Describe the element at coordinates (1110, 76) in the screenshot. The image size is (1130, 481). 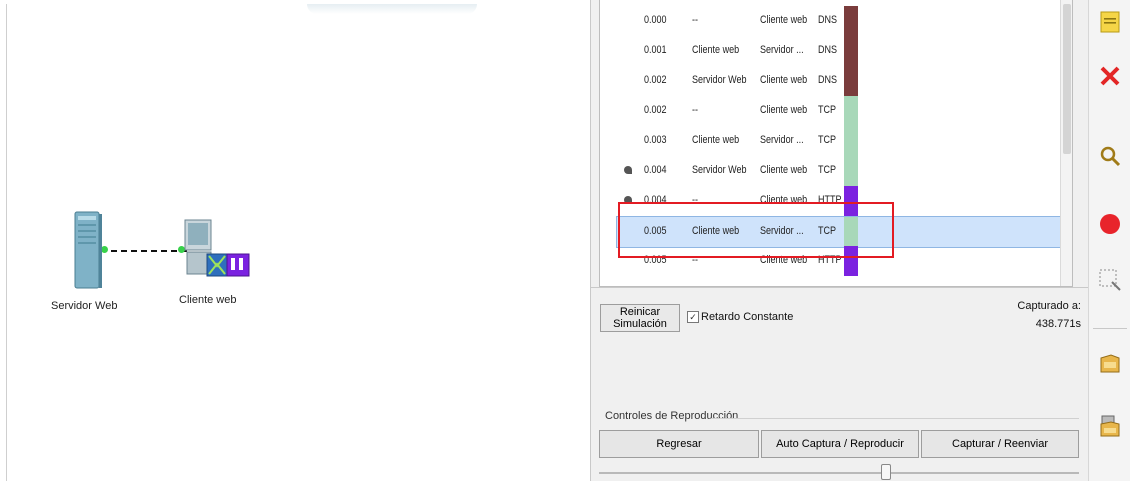
I see `delete-icon` at that location.